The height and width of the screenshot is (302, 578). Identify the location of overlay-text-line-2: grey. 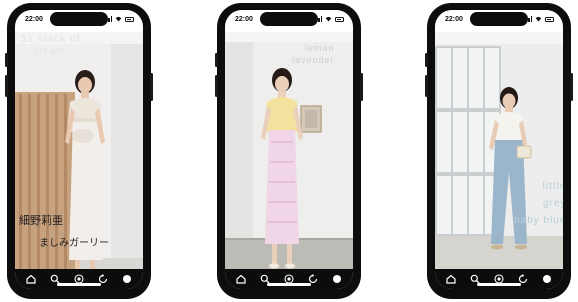
(553, 203).